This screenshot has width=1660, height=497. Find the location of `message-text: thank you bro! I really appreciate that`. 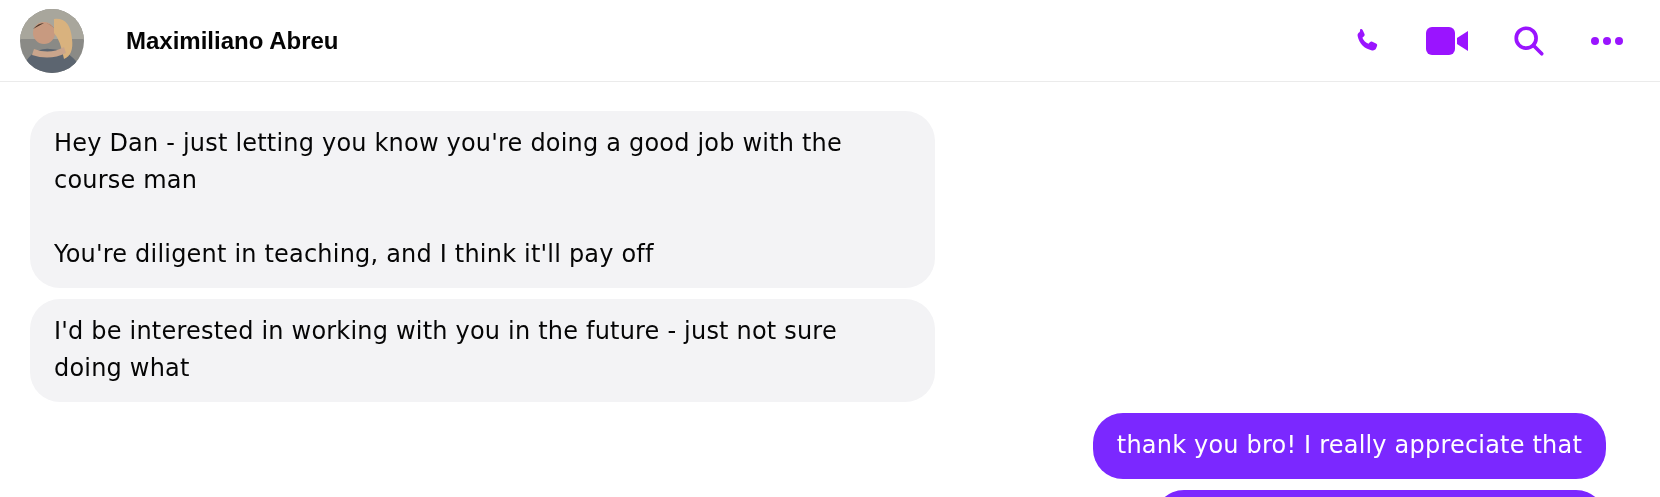

message-text: thank you bro! I really appreciate that is located at coordinates (1349, 445).